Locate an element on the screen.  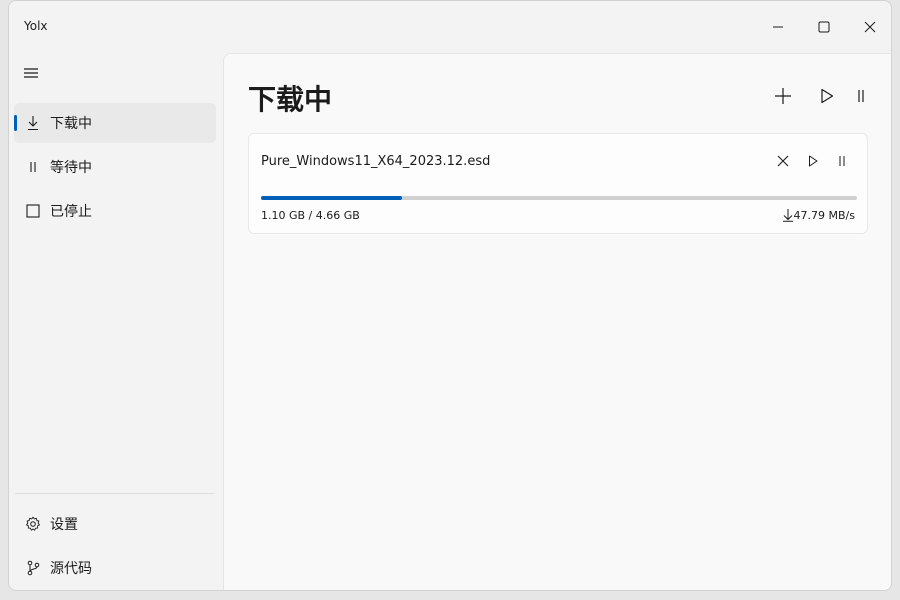
hamburger-icon is located at coordinates (31, 73).